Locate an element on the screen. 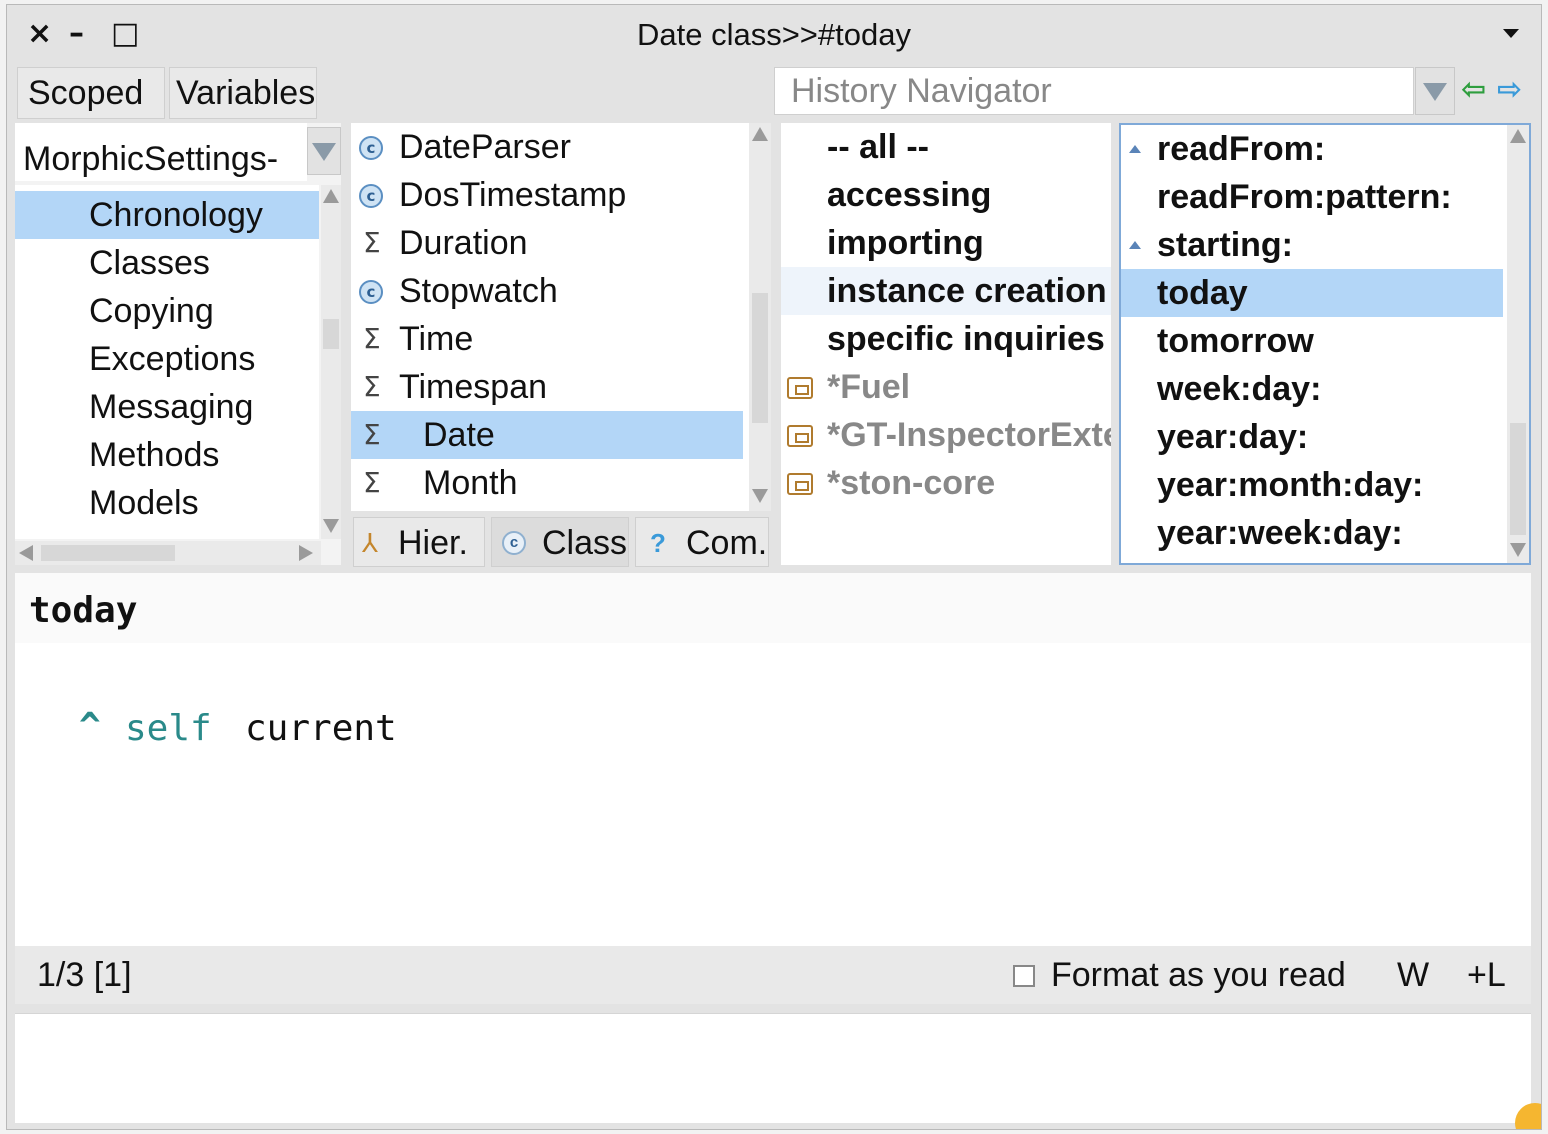 The image size is (1548, 1134). list-item: *ston-core is located at coordinates (946, 483).